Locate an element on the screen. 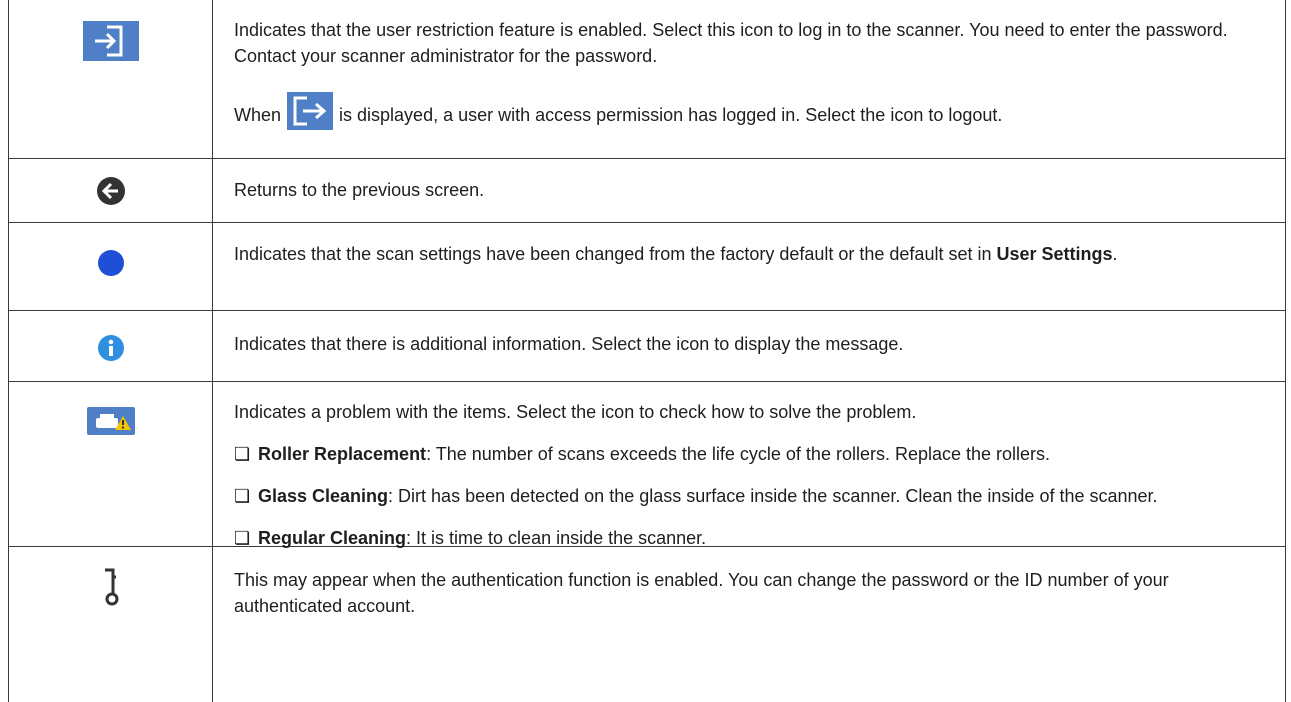 The width and height of the screenshot is (1291, 702). description-text: Returns to the previous screen. is located at coordinates (359, 190).